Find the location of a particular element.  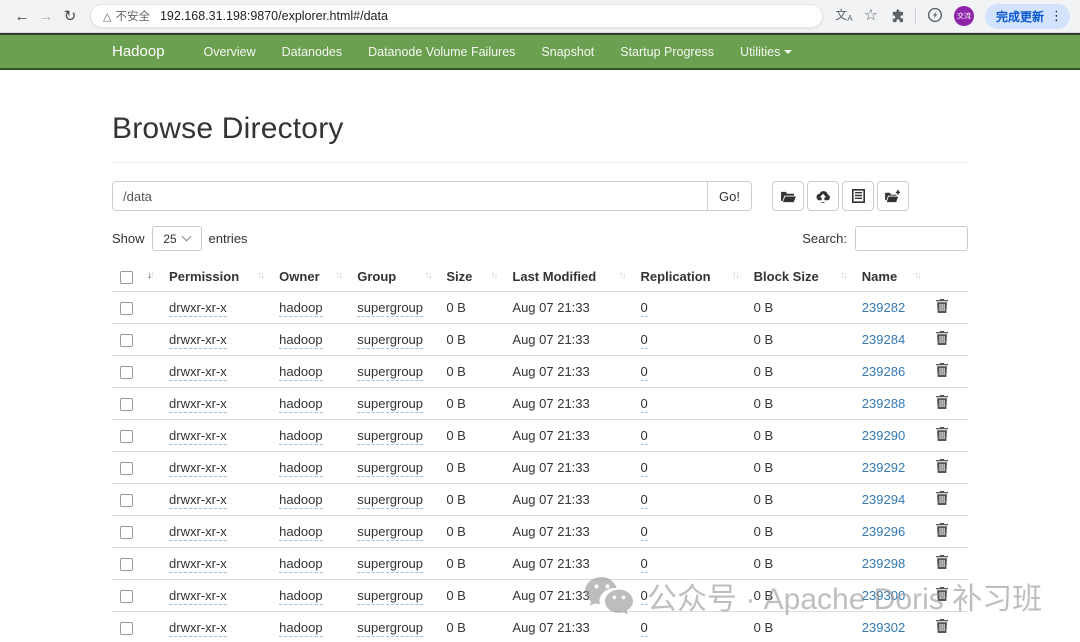

nav-item-utilities: Utilities is located at coordinates (766, 52).